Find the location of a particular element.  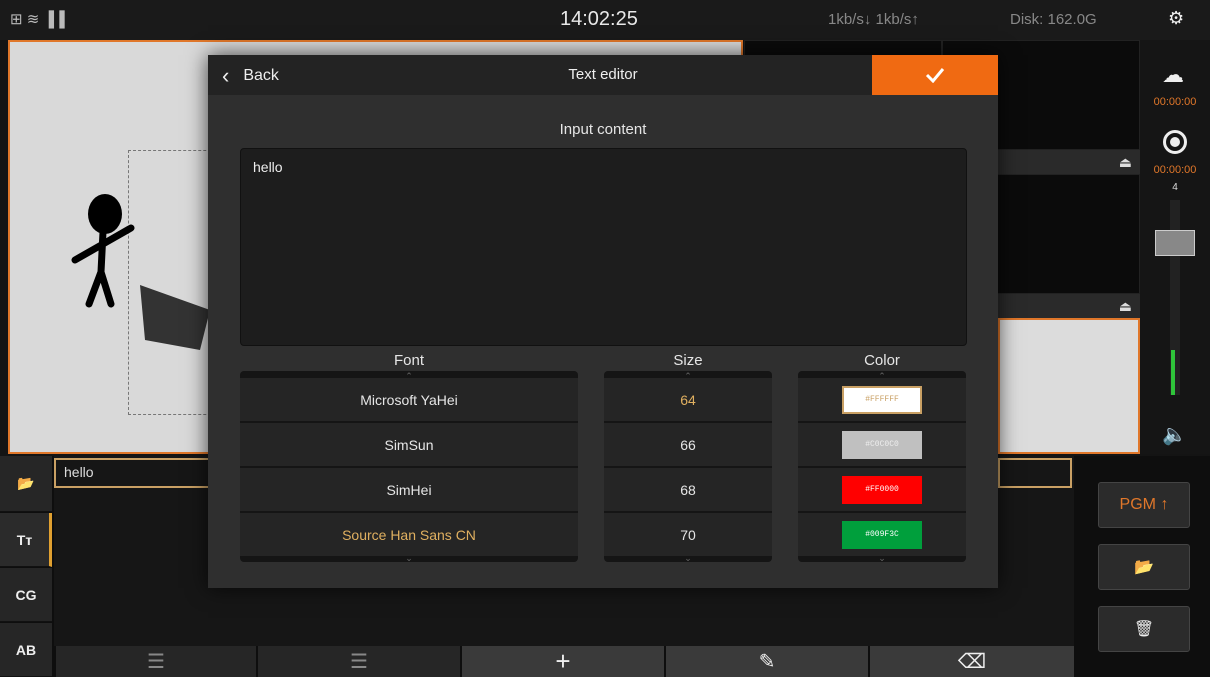

check-icon is located at coordinates (935, 75).